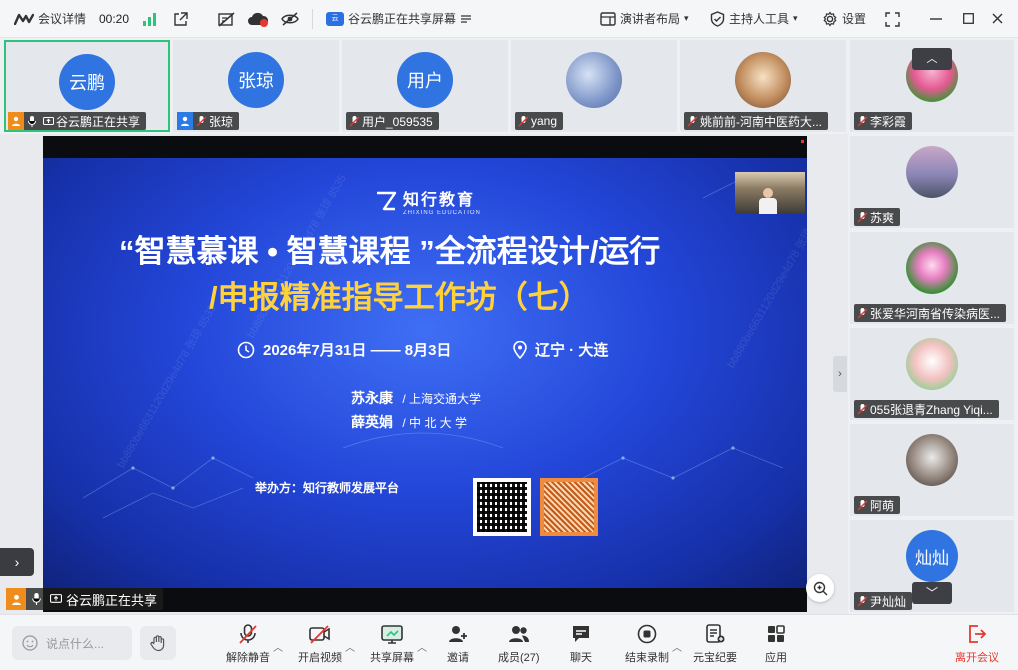  Describe the element at coordinates (544, 121) in the screenshot. I see `participant-name: yang` at that location.